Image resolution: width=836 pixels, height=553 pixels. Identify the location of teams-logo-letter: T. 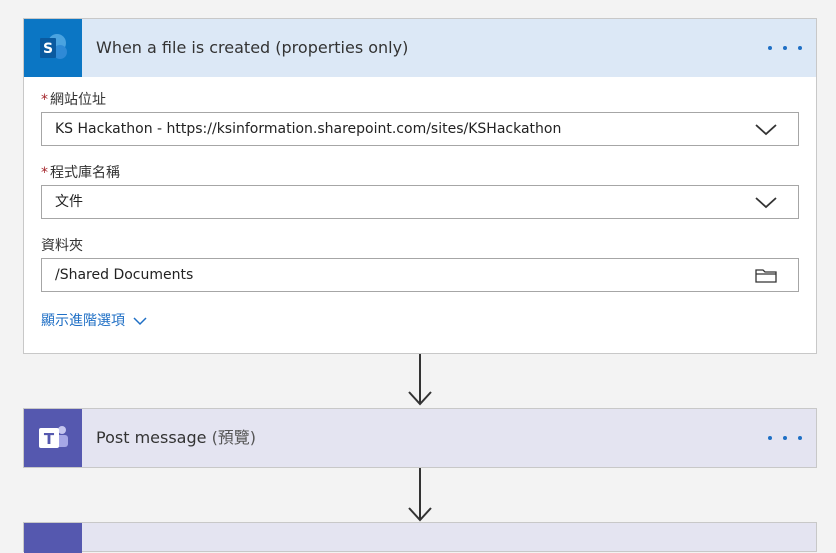
(49, 439).